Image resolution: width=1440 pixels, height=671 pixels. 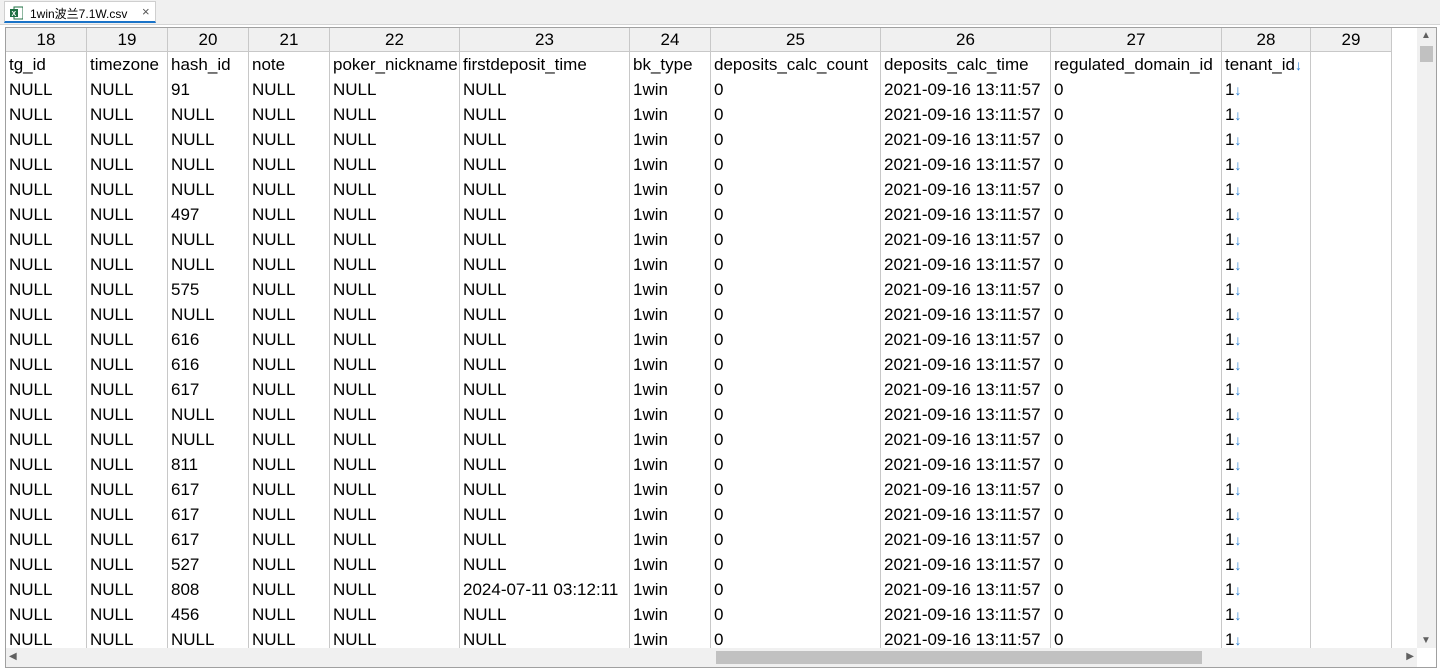 What do you see at coordinates (1410, 656) in the screenshot?
I see `scroll-right-icon: ▶` at bounding box center [1410, 656].